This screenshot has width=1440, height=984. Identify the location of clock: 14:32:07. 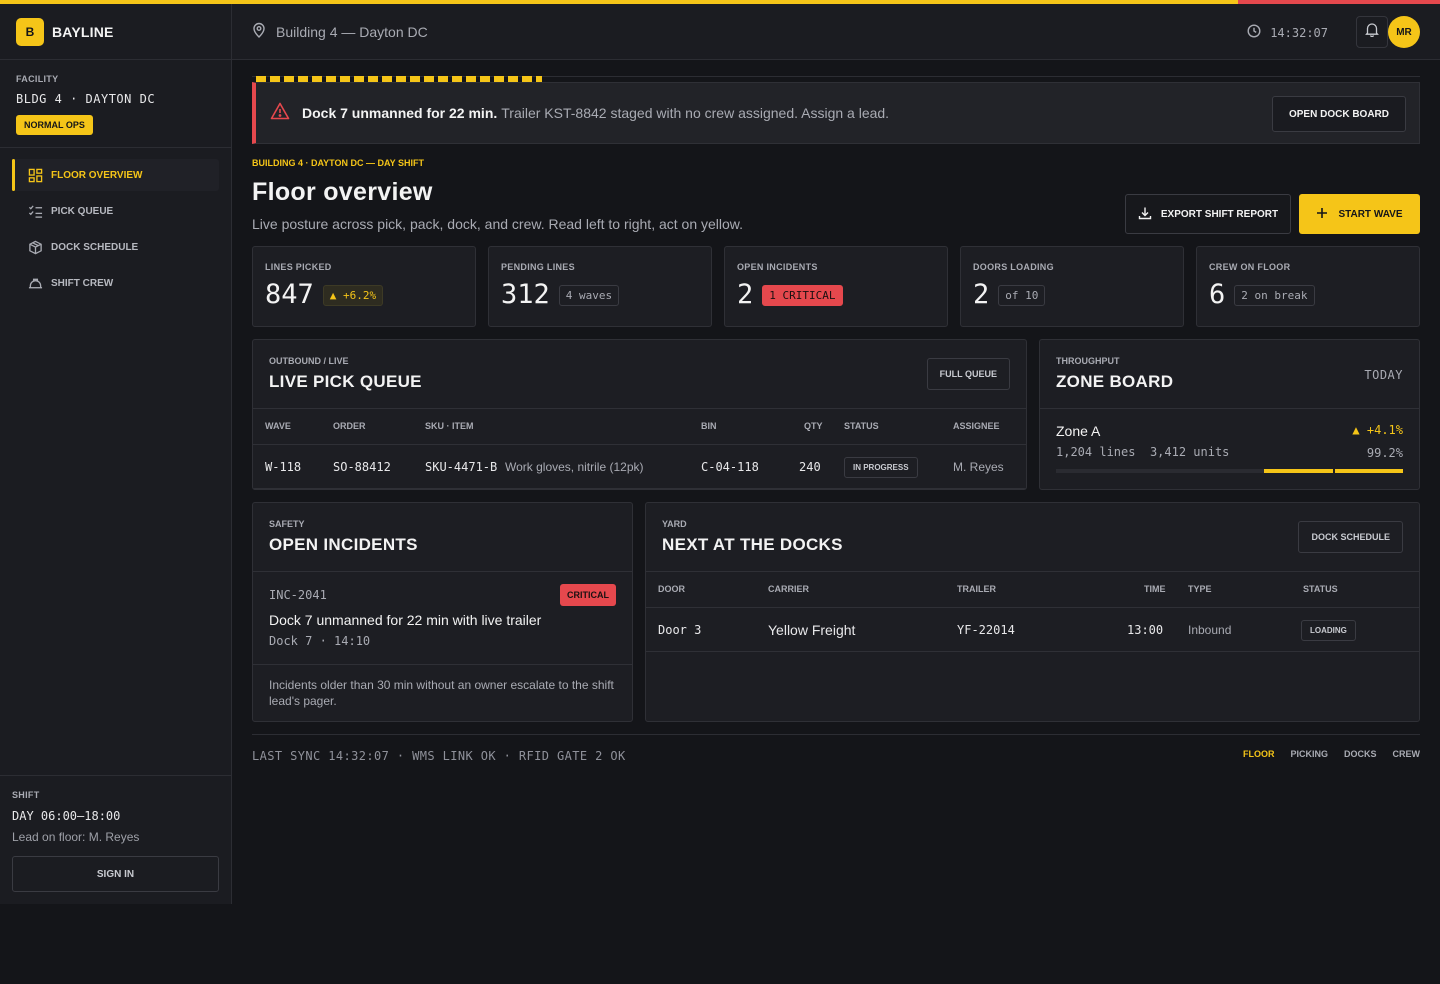
(1287, 32).